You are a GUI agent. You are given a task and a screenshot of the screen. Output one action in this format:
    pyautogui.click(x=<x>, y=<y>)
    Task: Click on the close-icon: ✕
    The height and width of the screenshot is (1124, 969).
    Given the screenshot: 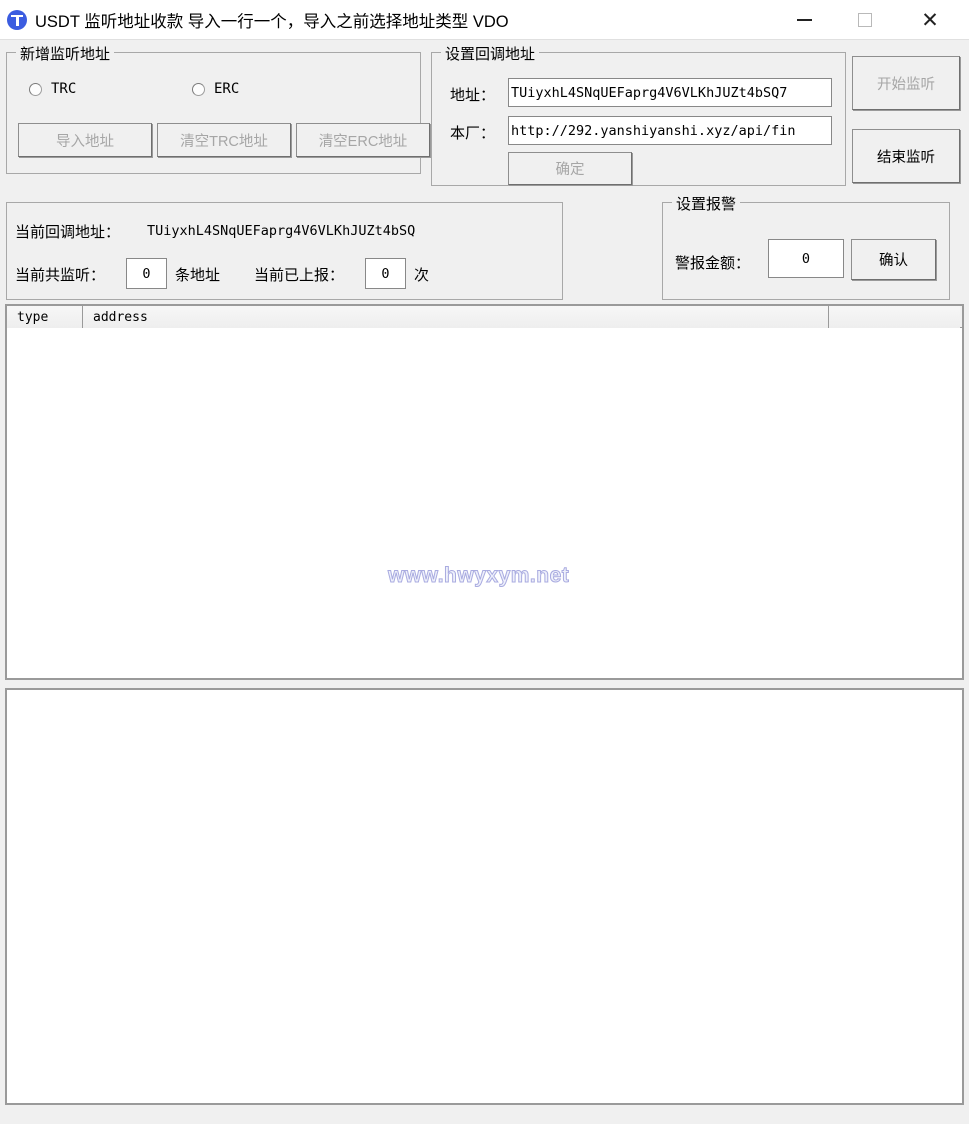 What is the action you would take?
    pyautogui.click(x=930, y=19)
    